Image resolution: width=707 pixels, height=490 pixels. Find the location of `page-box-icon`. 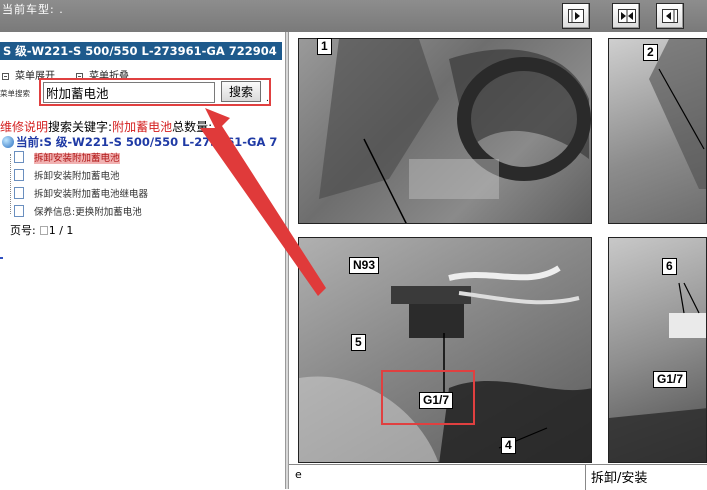

page-box-icon is located at coordinates (43, 230).